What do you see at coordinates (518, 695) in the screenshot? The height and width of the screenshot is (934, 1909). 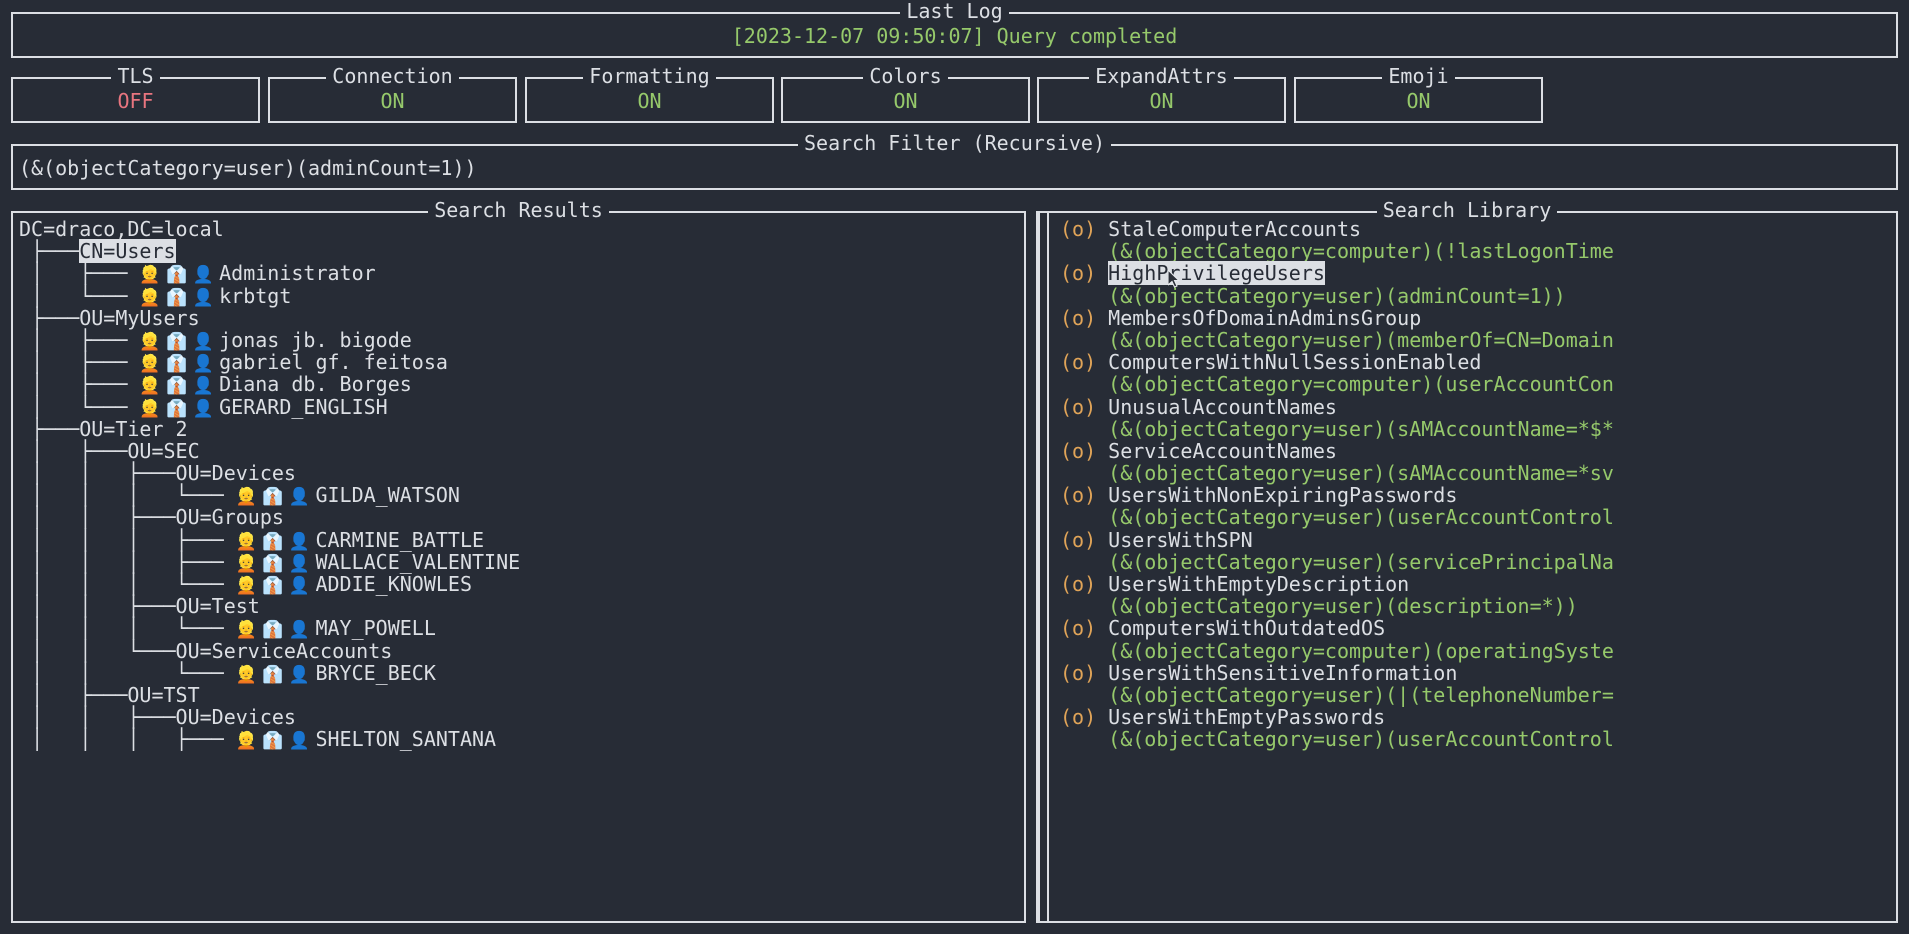 I see `tree-row: │ ├───OU=TST` at bounding box center [518, 695].